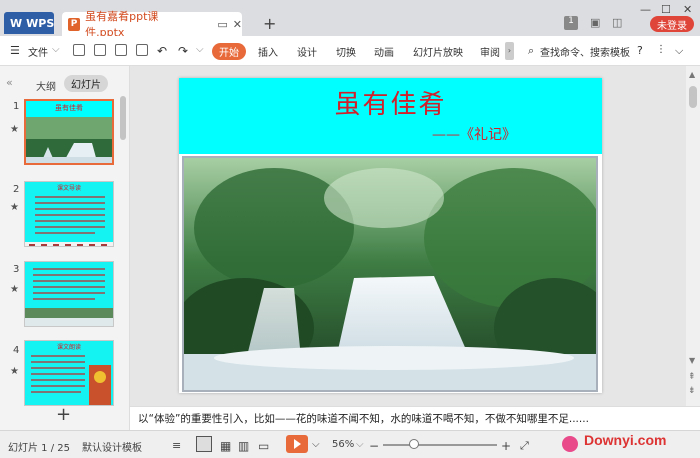 The image size is (700, 458). I want to click on login-button: 未登录, so click(672, 24).